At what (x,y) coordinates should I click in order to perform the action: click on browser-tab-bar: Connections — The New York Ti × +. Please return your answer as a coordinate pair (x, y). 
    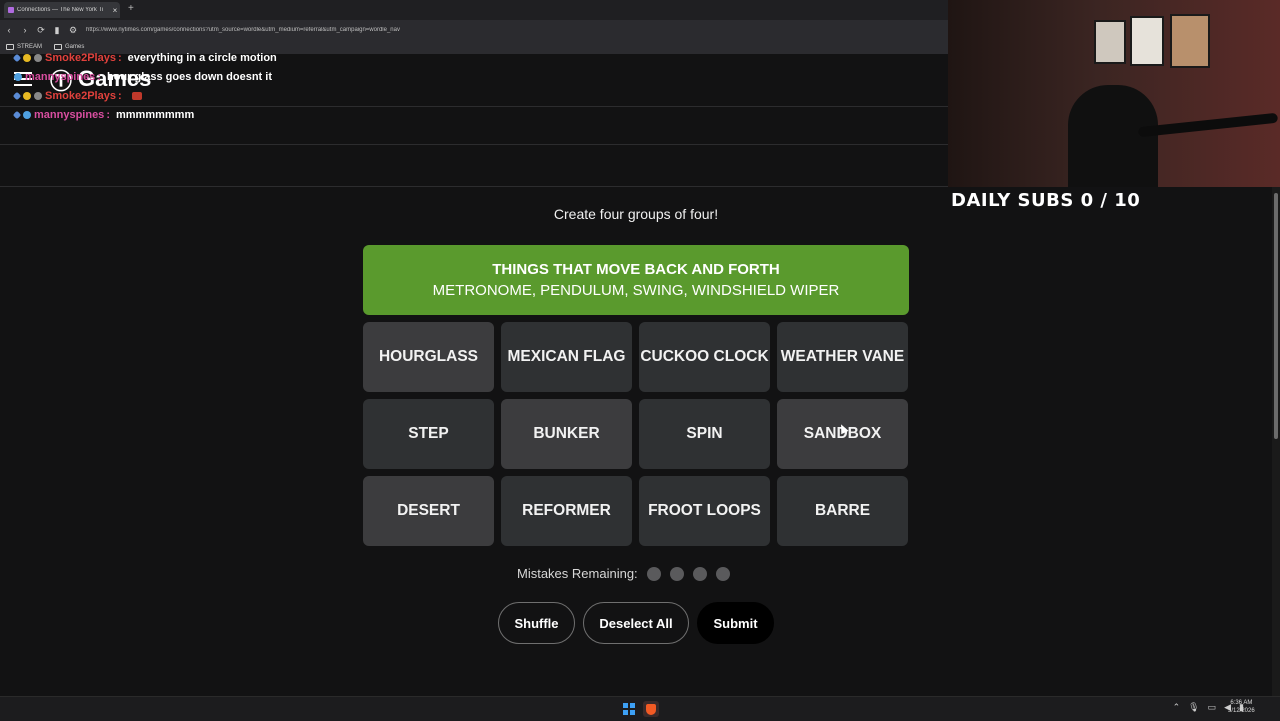
    Looking at the image, I should click on (474, 10).